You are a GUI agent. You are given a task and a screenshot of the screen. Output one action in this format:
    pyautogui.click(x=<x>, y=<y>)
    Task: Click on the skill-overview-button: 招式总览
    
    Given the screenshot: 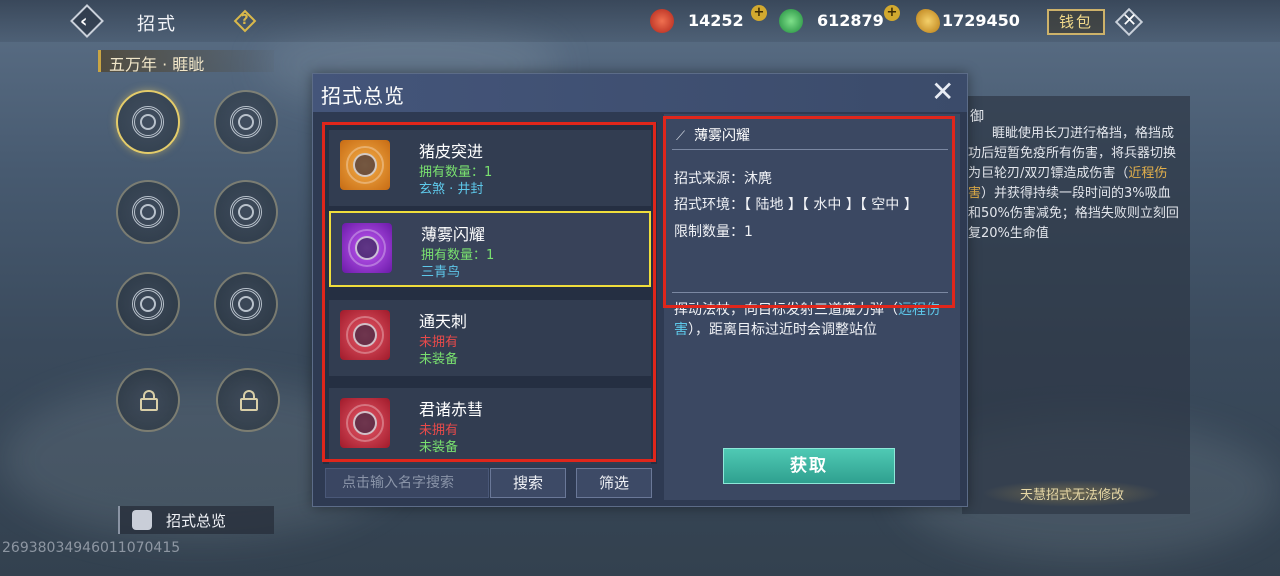 What is the action you would take?
    pyautogui.click(x=196, y=520)
    